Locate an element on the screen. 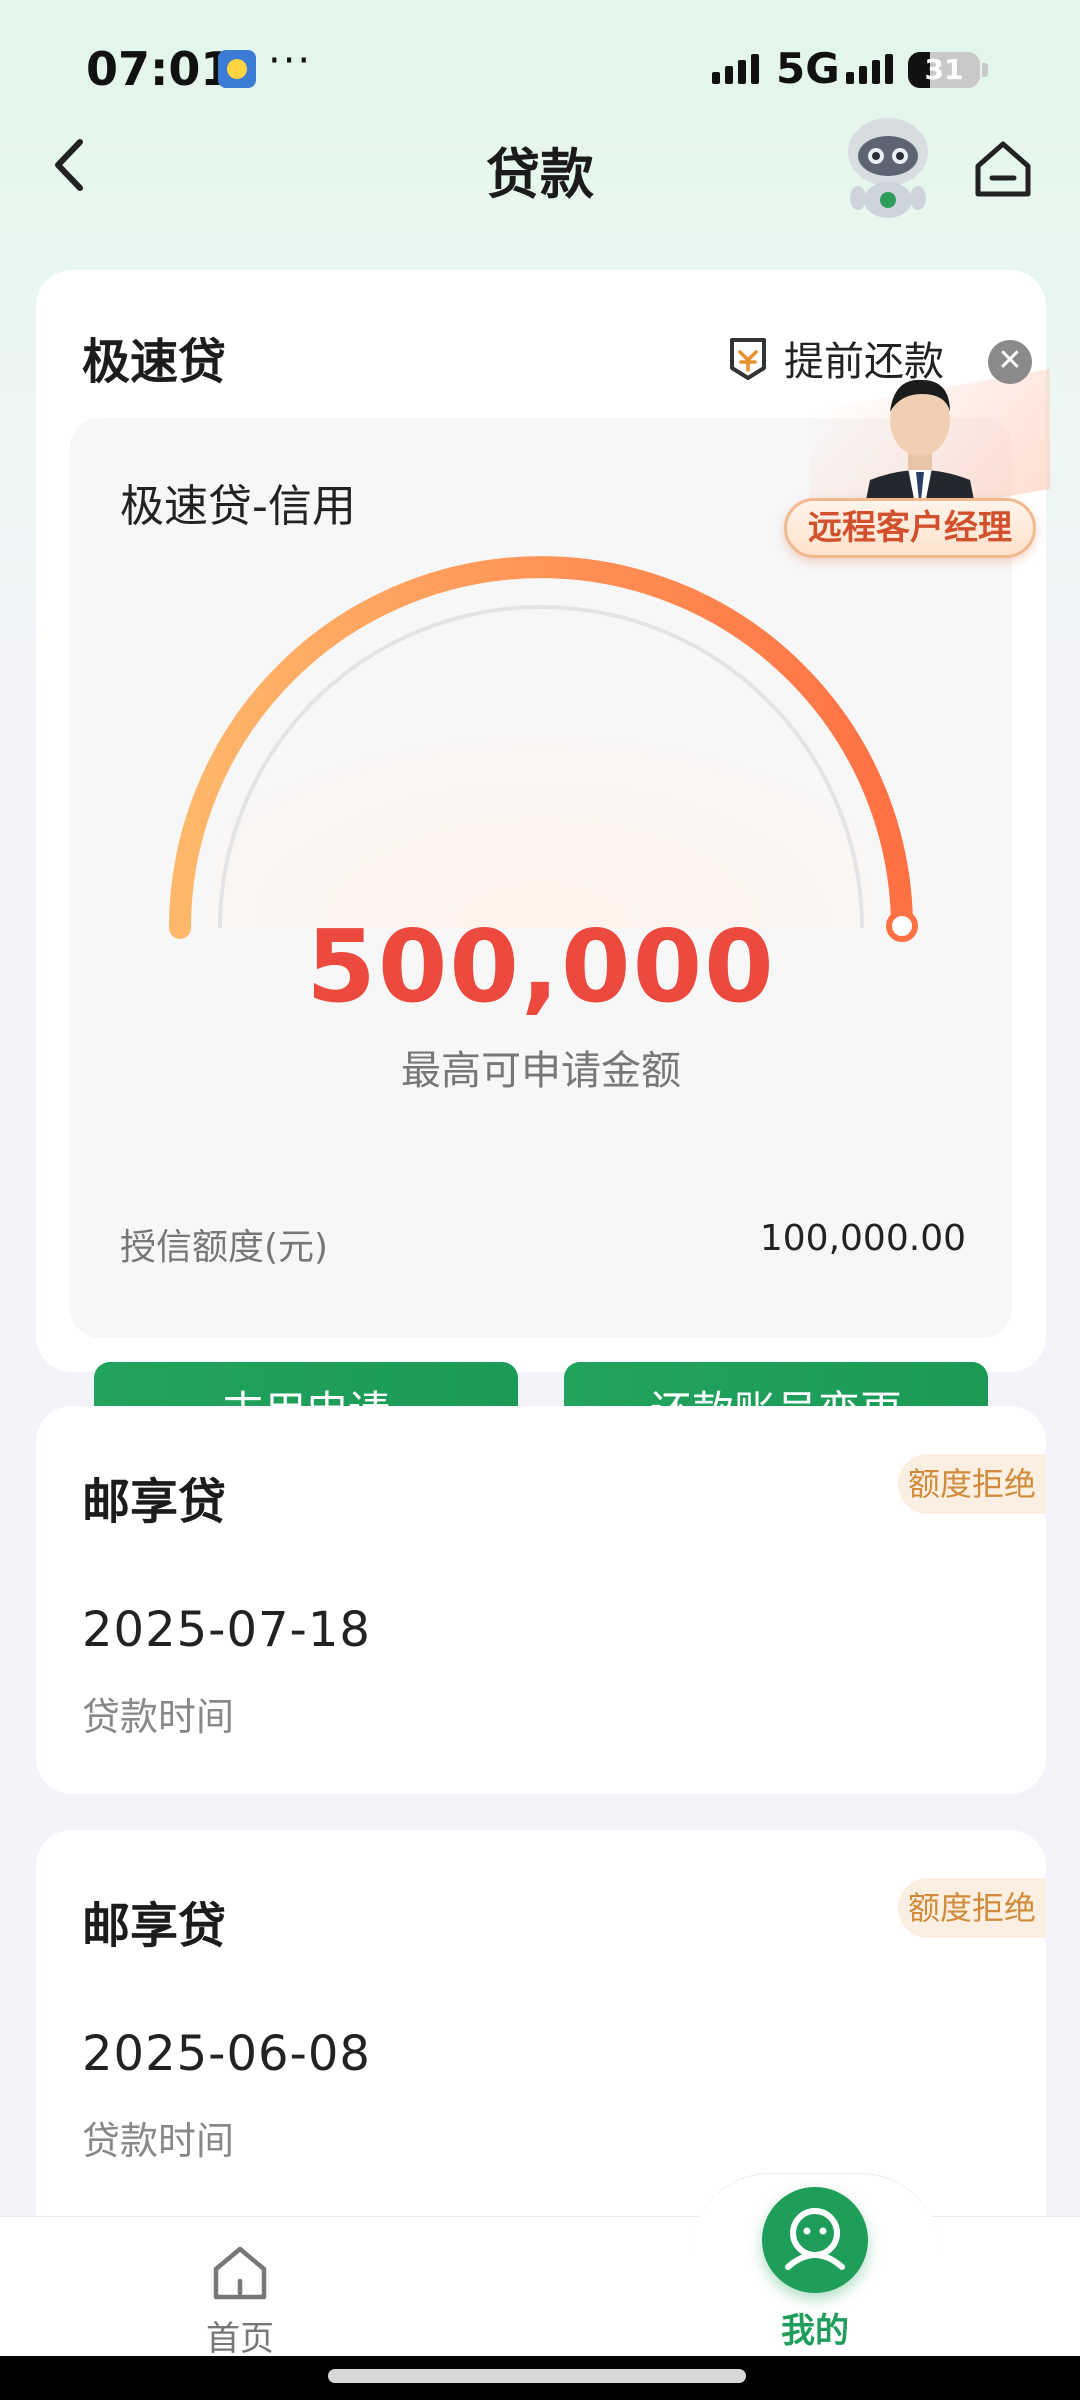 This screenshot has height=2400, width=1080. signal-icon-secondary is located at coordinates (869, 69).